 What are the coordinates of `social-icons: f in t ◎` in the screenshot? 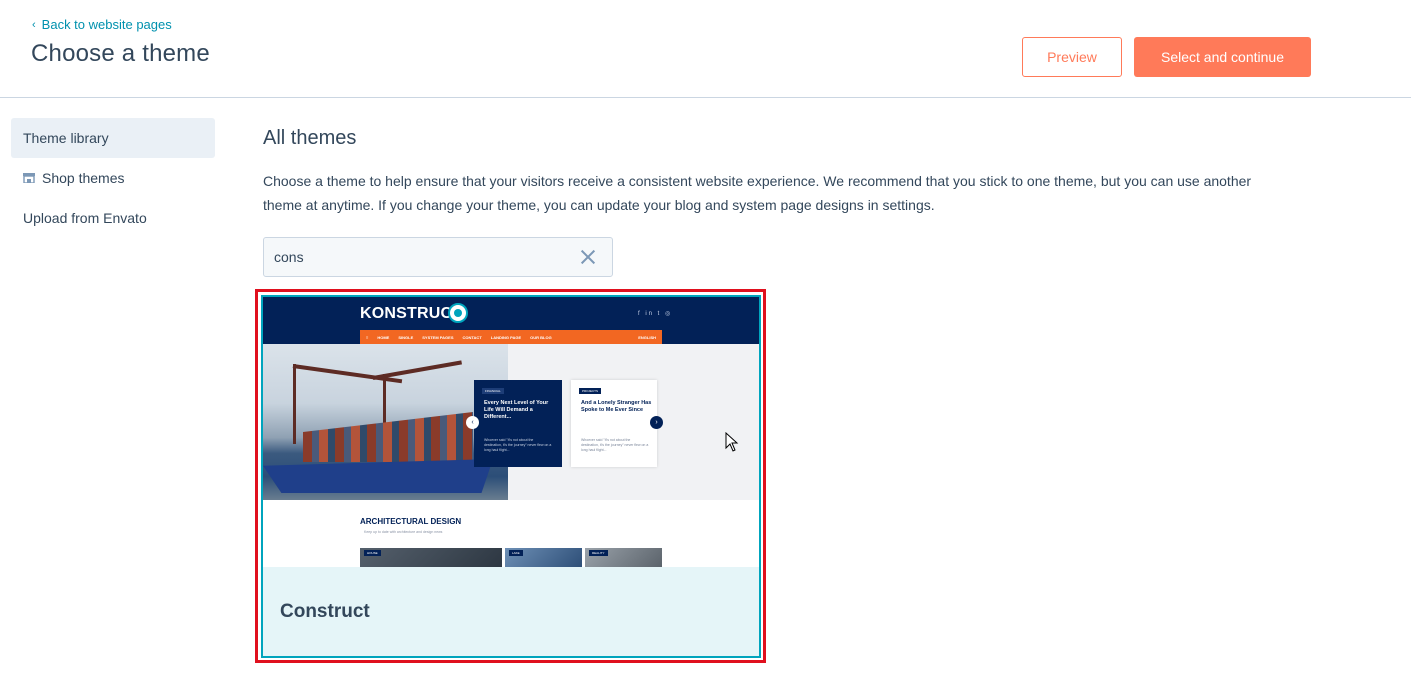 It's located at (655, 314).